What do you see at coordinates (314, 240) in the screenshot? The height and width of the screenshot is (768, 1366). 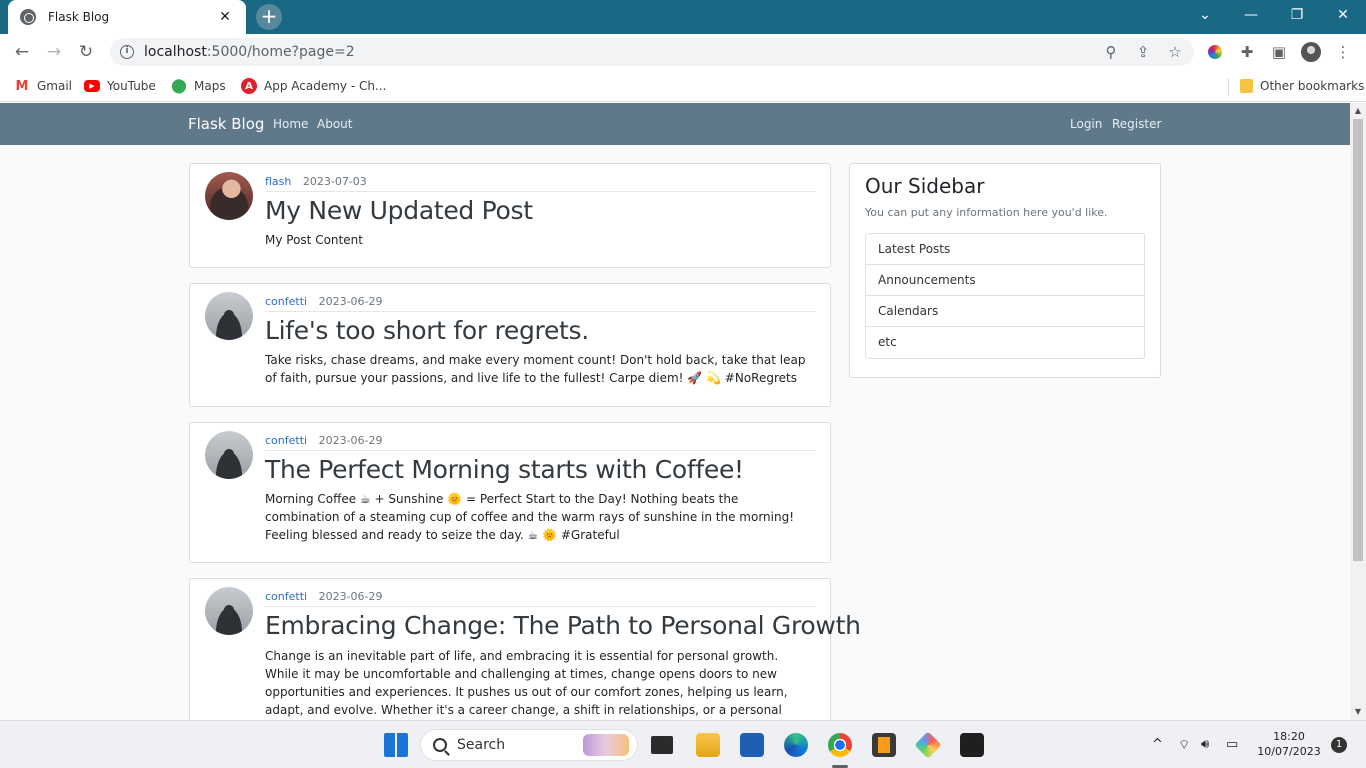 I see `post-content: My Post Content` at bounding box center [314, 240].